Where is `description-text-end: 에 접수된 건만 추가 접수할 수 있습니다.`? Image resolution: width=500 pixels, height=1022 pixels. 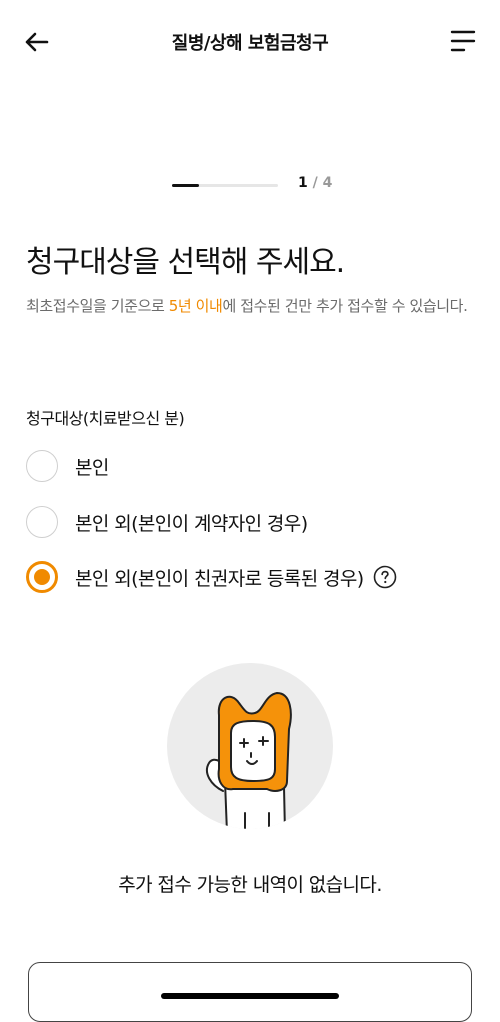 description-text-end: 에 접수된 건만 추가 접수할 수 있습니다. is located at coordinates (345, 306).